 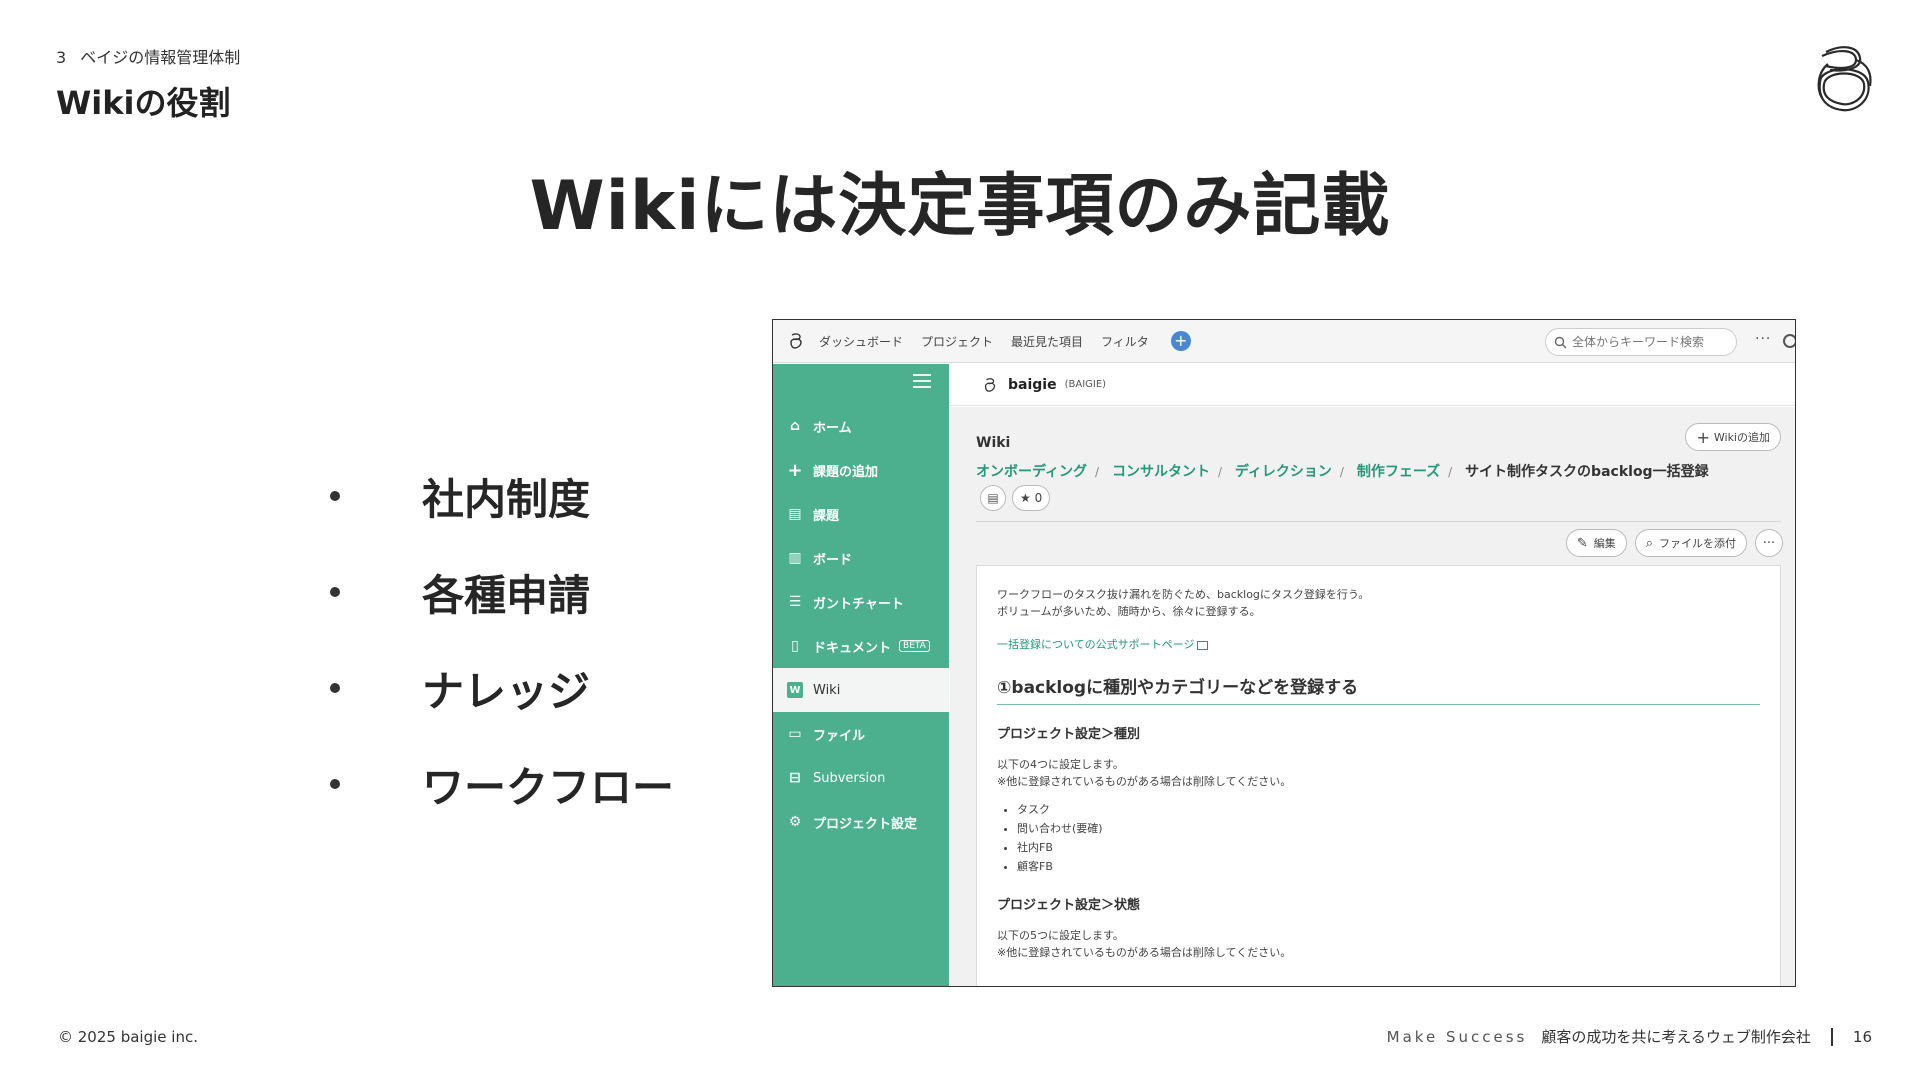 What do you see at coordinates (861, 558) in the screenshot?
I see `sidebar-item-board: ▥ ボード` at bounding box center [861, 558].